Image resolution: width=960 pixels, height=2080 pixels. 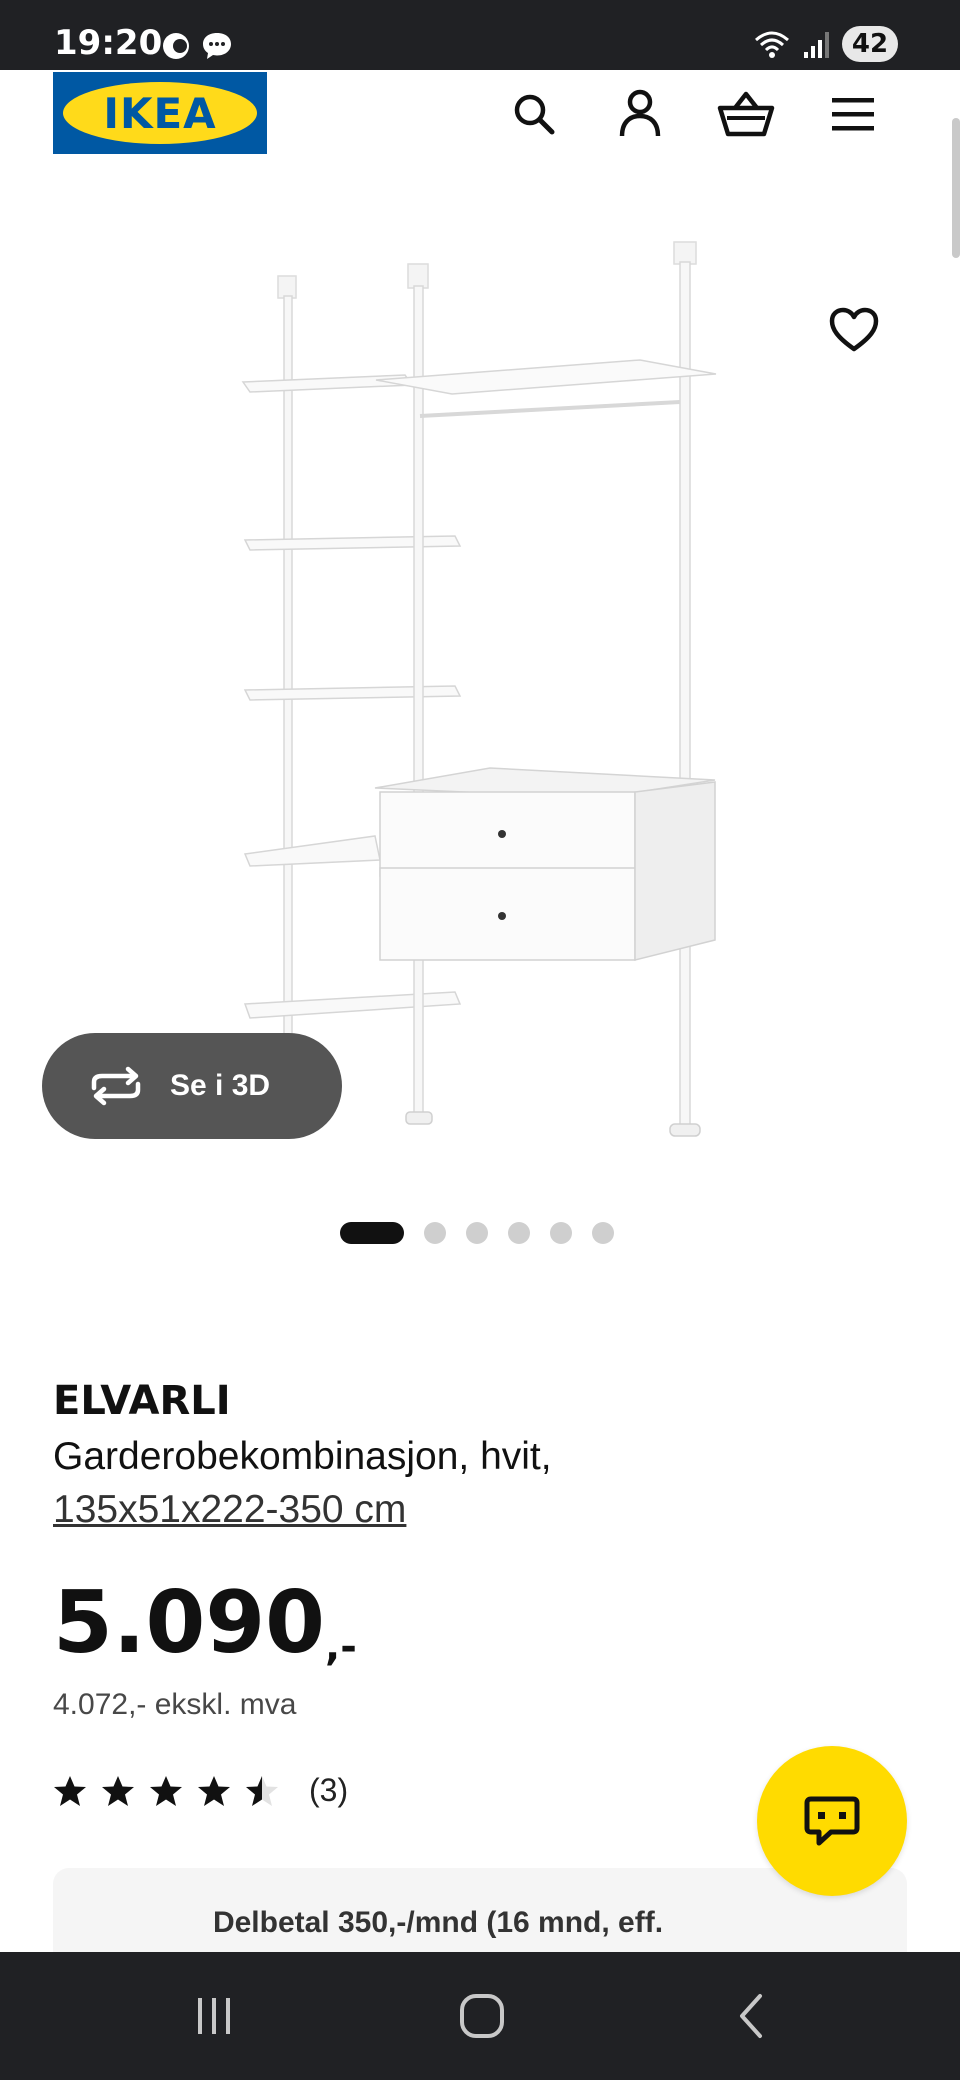 I want to click on recent-apps-icon, so click(x=214, y=2016).